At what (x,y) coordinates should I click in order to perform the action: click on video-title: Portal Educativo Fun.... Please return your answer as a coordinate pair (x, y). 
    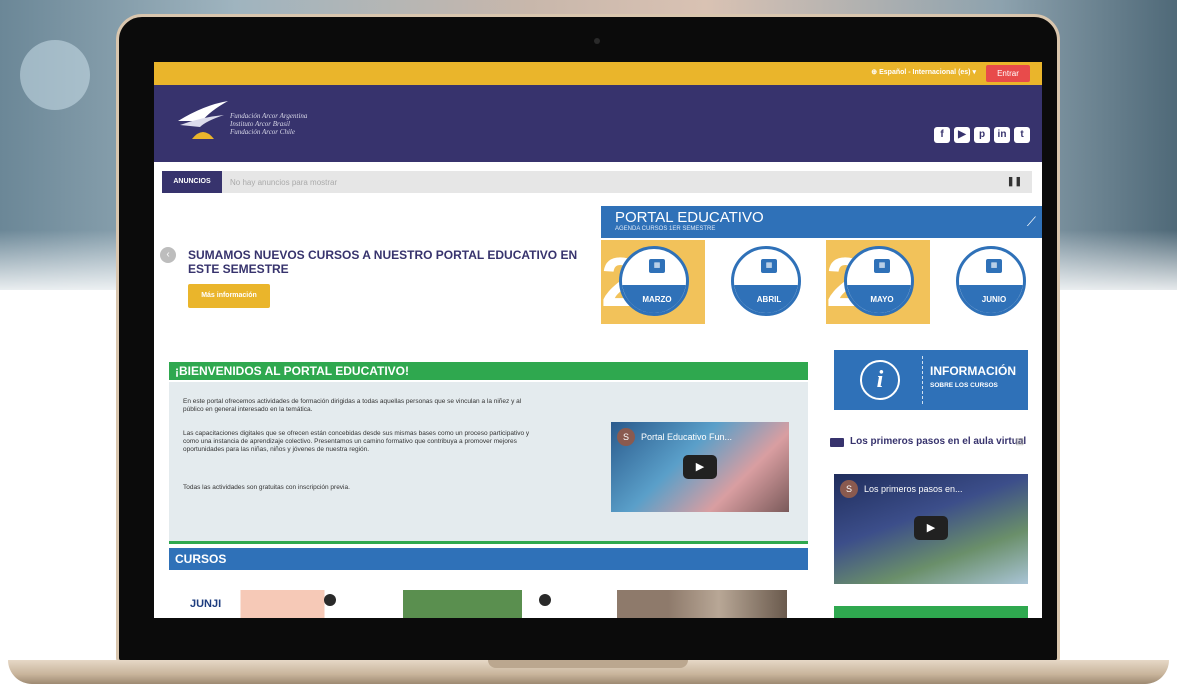
    Looking at the image, I should click on (687, 437).